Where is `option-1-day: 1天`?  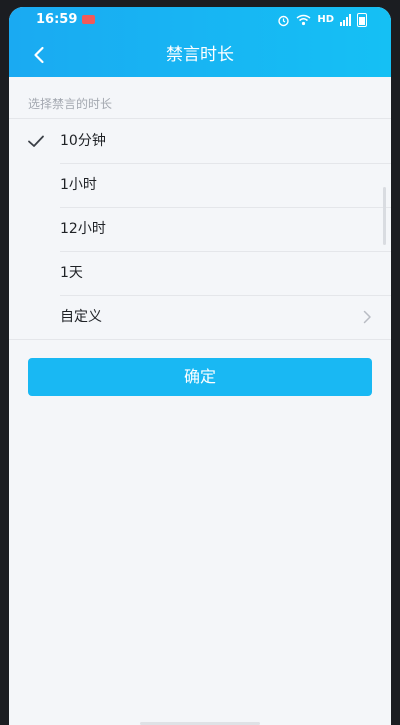
option-1-day: 1天 is located at coordinates (200, 273).